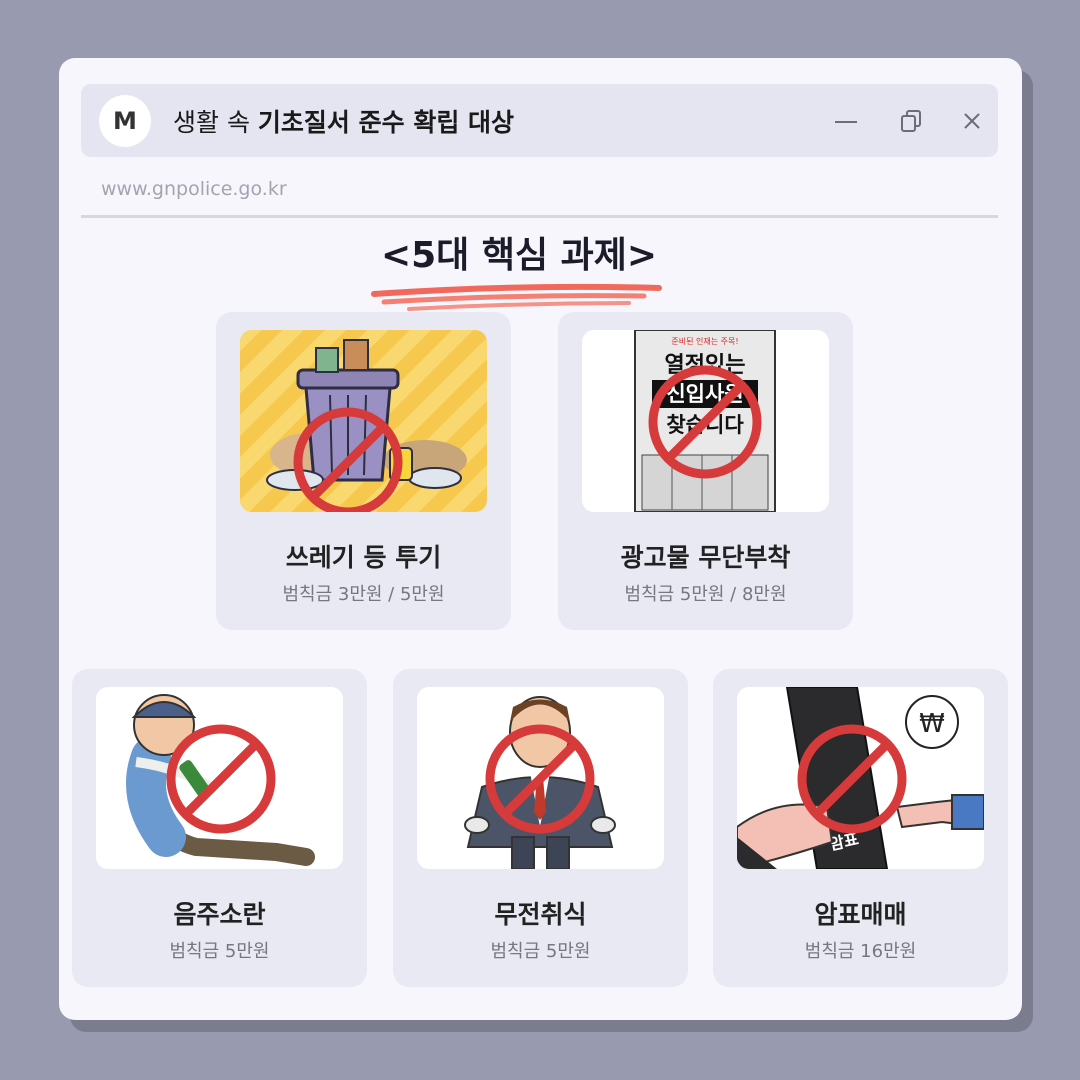 This screenshot has height=1080, width=1080. I want to click on card-drunk-disorder: 음주소란 범칙금 5만원, so click(219, 828).